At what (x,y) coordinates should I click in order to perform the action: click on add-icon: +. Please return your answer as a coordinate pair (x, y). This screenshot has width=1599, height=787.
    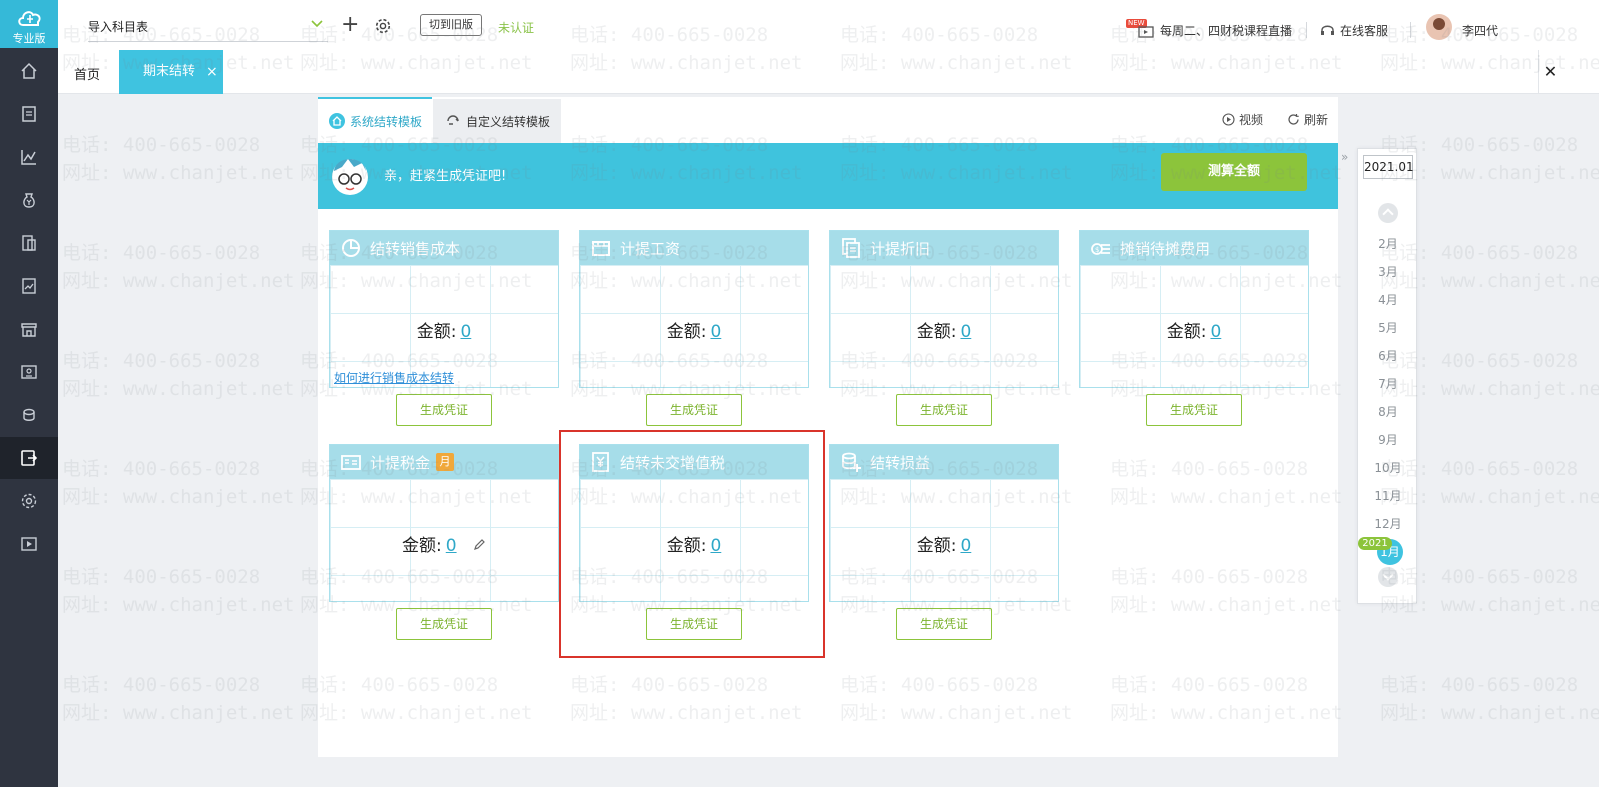
    Looking at the image, I should click on (350, 25).